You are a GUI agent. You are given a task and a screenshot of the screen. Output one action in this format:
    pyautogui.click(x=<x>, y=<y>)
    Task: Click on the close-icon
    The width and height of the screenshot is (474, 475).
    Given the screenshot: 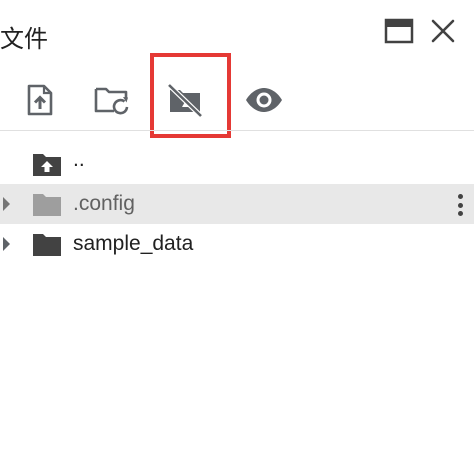 What is the action you would take?
    pyautogui.click(x=443, y=31)
    